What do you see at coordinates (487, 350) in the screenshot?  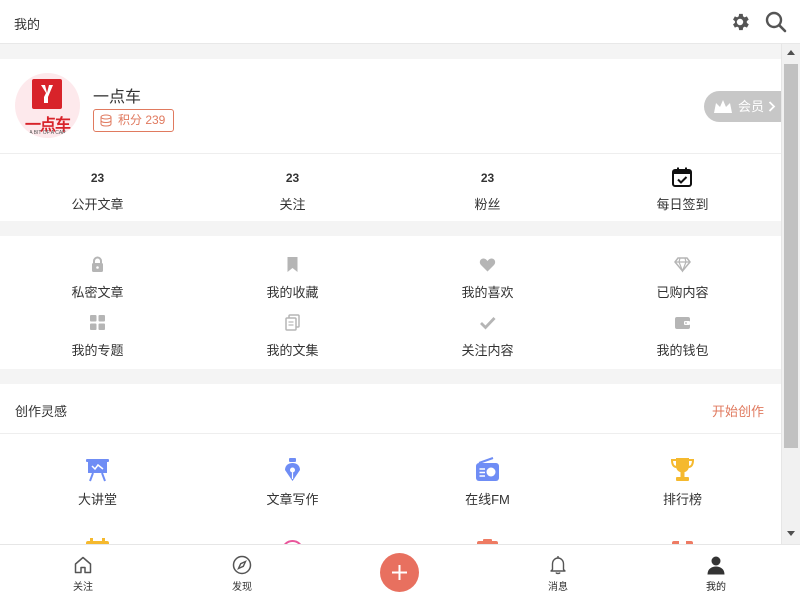 I see `feature-label: 关注内容` at bounding box center [487, 350].